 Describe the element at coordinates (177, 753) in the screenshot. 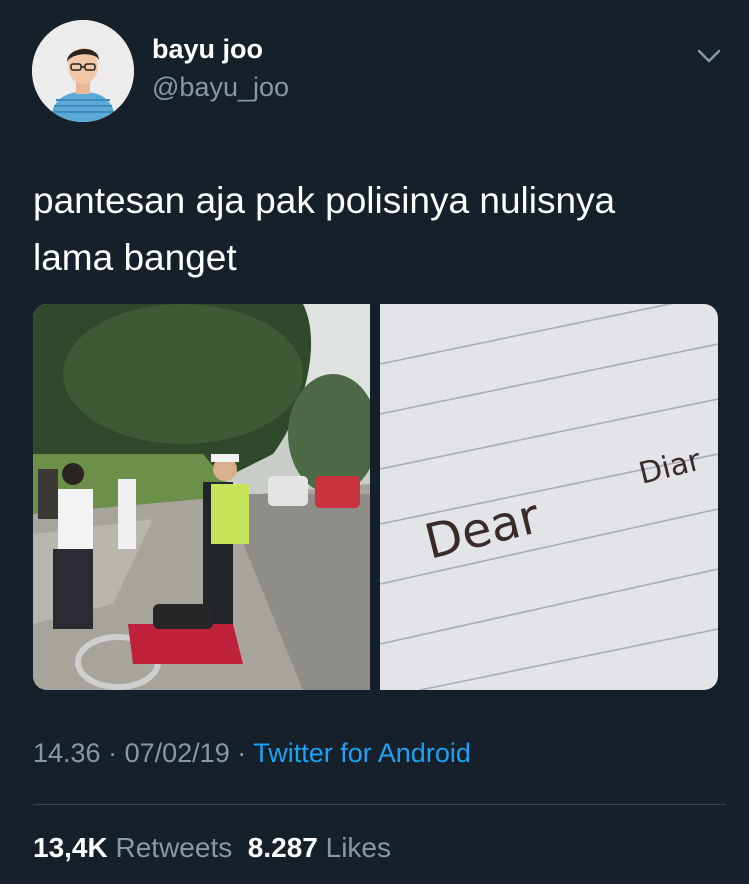

I see `tweet-date: 07/02/19` at that location.